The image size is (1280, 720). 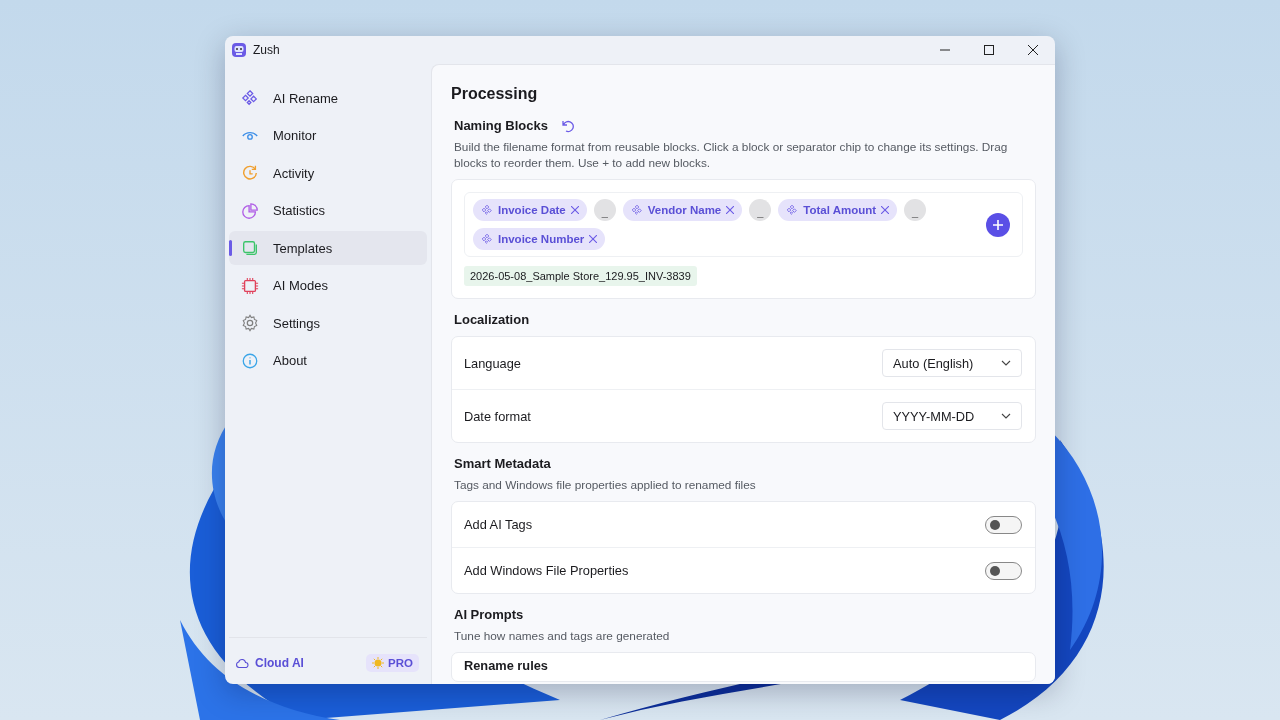 I want to click on section-description: Build the filename format from reusable blocks. Click a block or separator chip to change its settings. Drag blocks to reorder them. Use + to add new blocks., so click(x=731, y=155).